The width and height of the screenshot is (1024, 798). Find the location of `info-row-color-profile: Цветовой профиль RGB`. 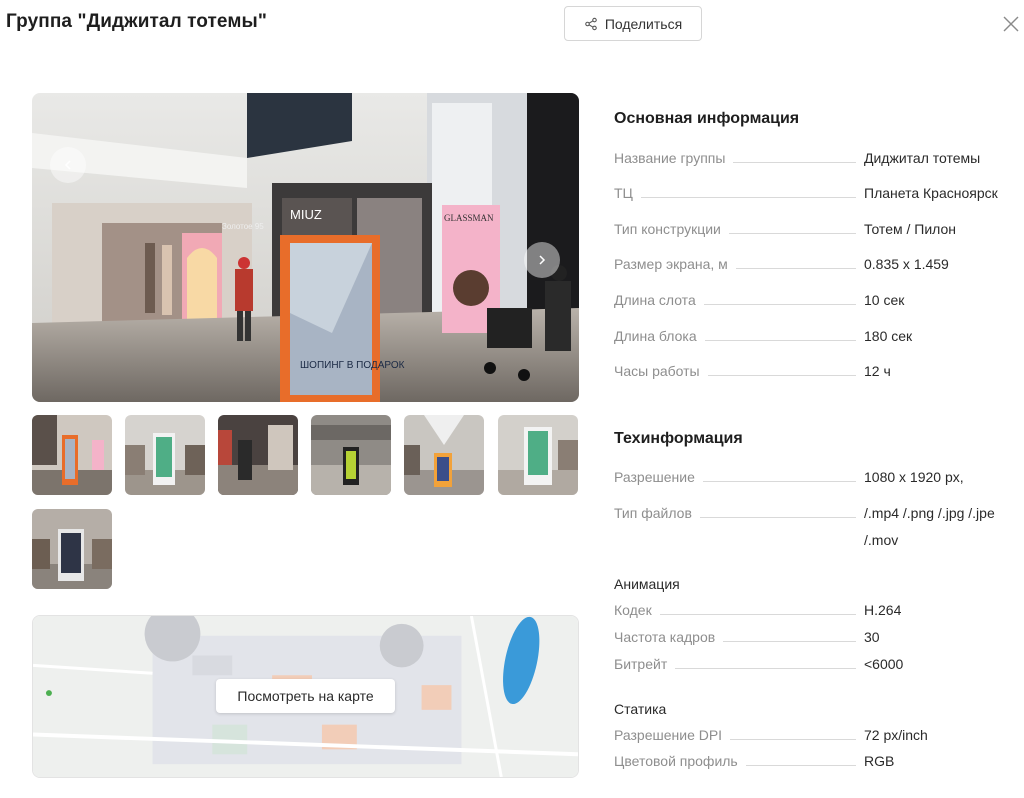

info-row-color-profile: Цветовой профиль RGB is located at coordinates (819, 763).